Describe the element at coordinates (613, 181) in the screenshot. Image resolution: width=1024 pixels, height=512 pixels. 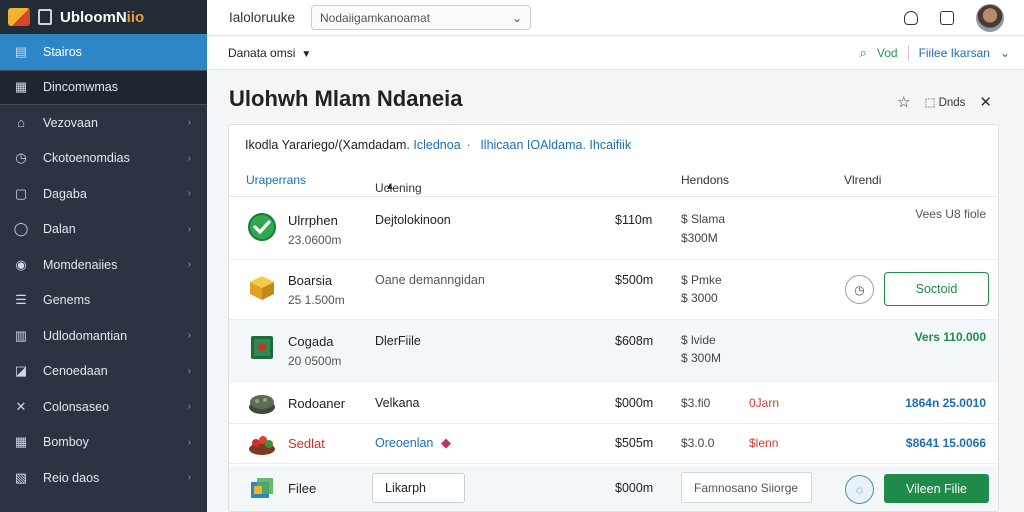
I see `table-header: Uraperrans Uclening ▲ Hendons Vlrendi` at that location.